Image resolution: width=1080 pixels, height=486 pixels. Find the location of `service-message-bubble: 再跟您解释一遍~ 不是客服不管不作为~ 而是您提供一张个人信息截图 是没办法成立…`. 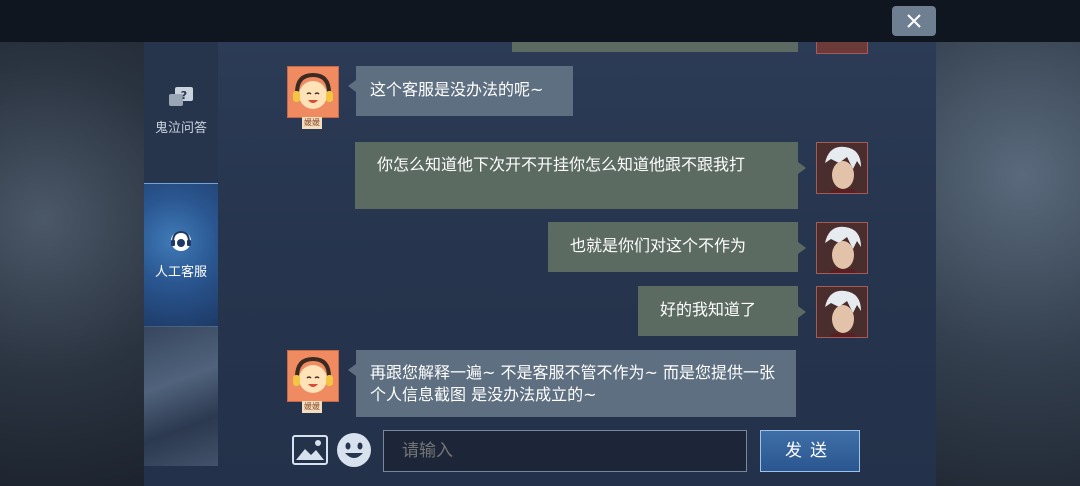

service-message-bubble: 再跟您解释一遍~ 不是客服不管不作为~ 而是您提供一张个人信息截图 是没办法成立… is located at coordinates (572, 383).